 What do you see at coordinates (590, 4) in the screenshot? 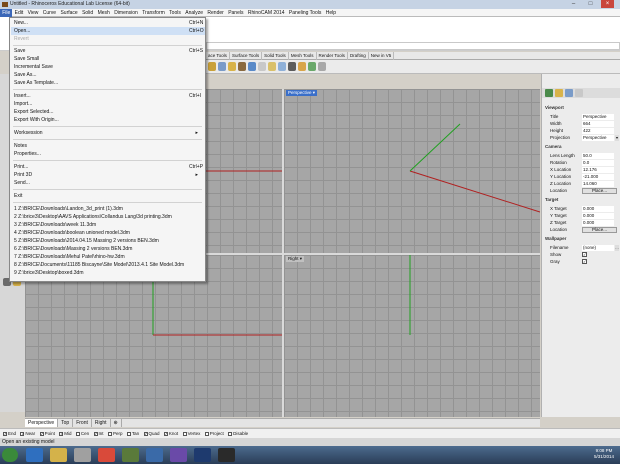
I see `maximize-icon: □` at bounding box center [590, 4].